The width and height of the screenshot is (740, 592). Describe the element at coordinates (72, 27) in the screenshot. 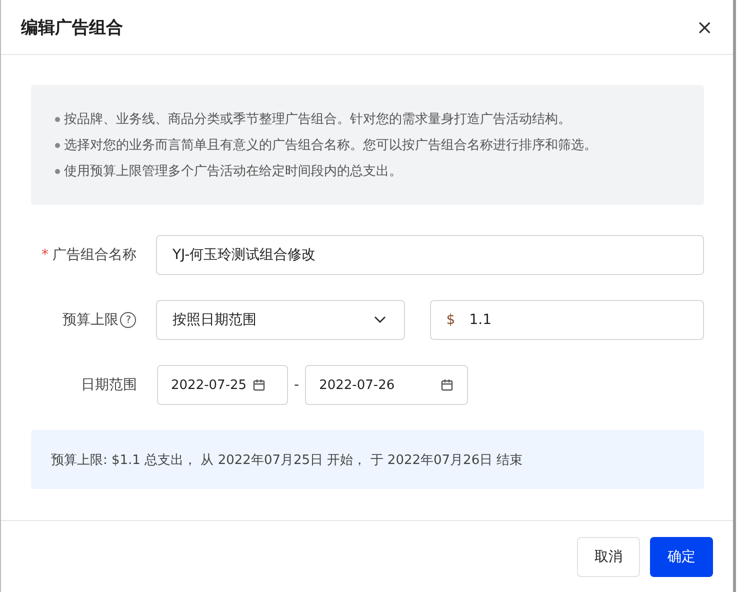

I see `dialog-title: 编辑广告组合` at that location.